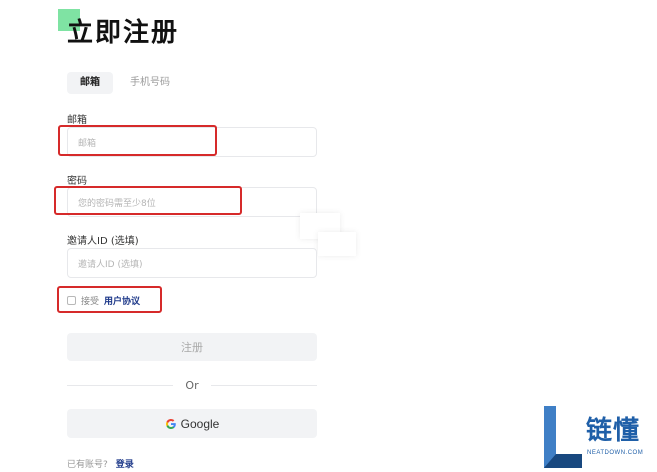 This screenshot has height=472, width=657. What do you see at coordinates (563, 437) in the screenshot?
I see `logo-l-icon` at bounding box center [563, 437].